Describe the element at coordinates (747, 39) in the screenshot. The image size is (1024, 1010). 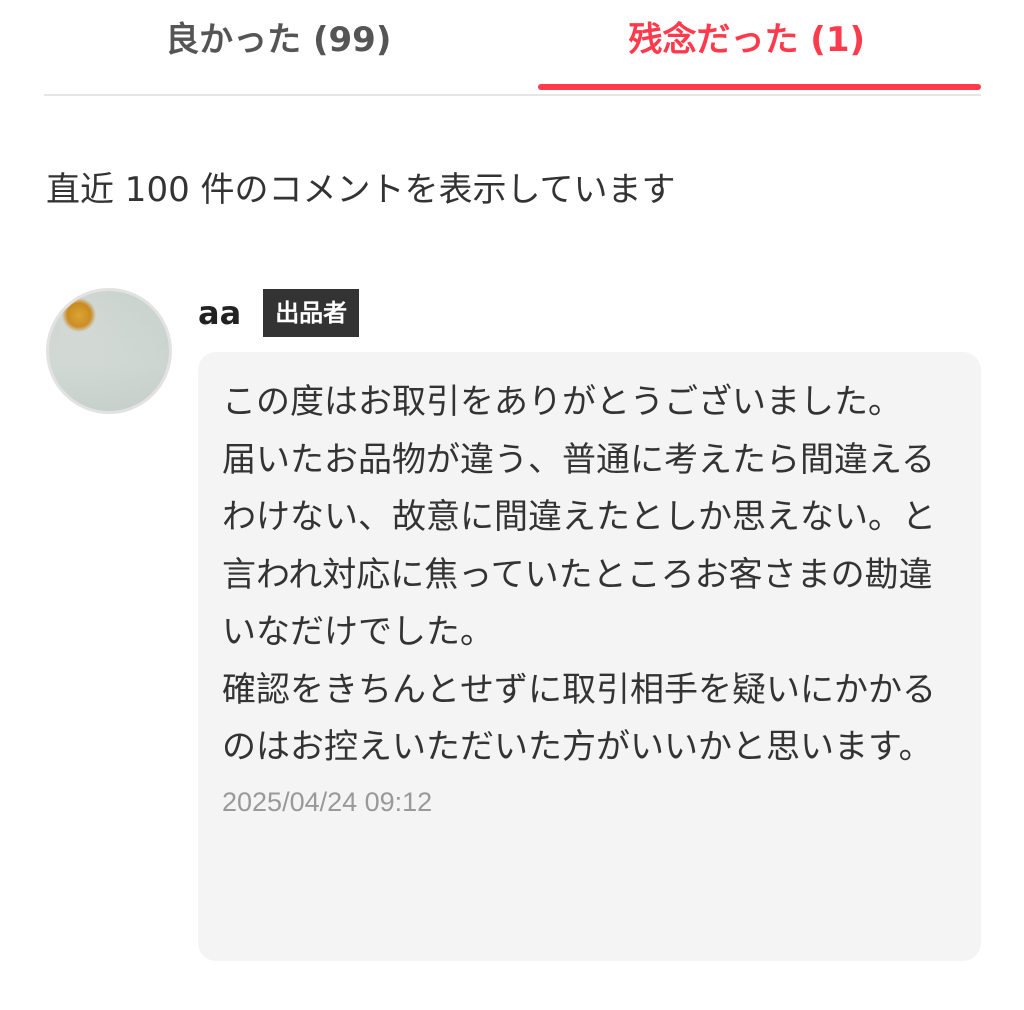
I see `tab-bad-label: 残念だった (1)` at that location.